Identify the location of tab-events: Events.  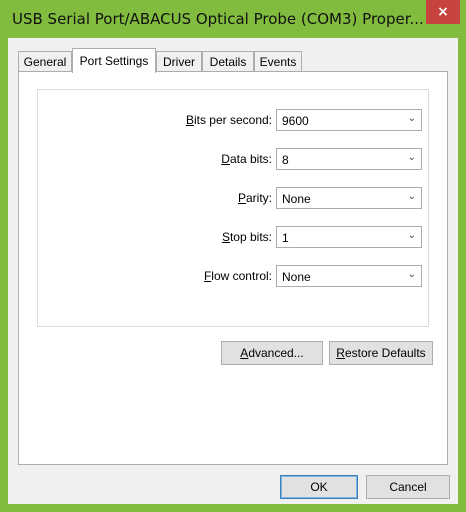
(278, 61).